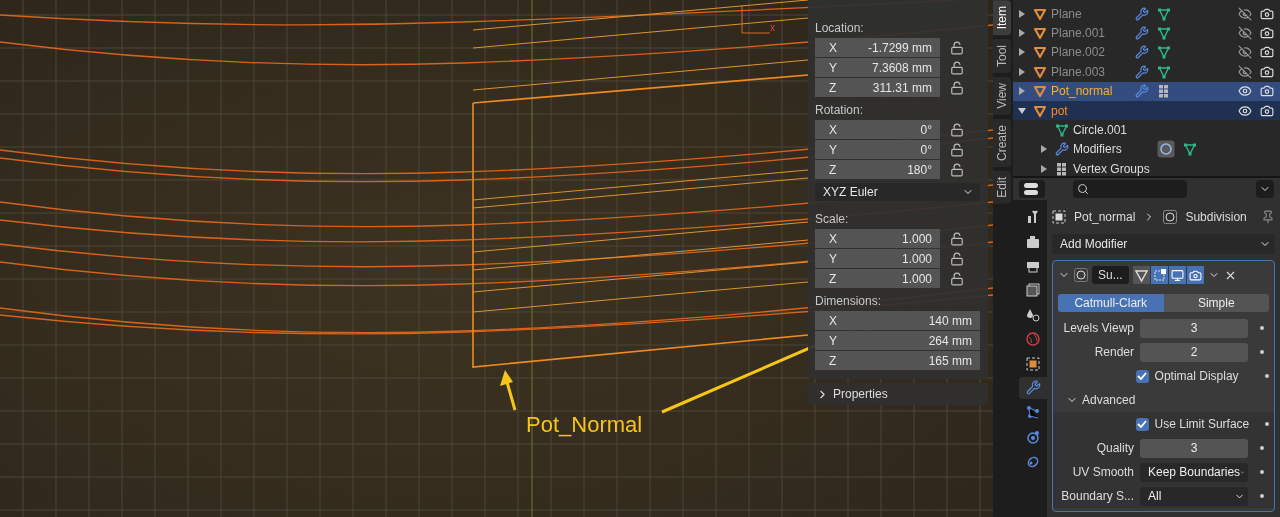 The image size is (1280, 517). I want to click on add-modifier-dropdown: Add Modifier, so click(1163, 244).